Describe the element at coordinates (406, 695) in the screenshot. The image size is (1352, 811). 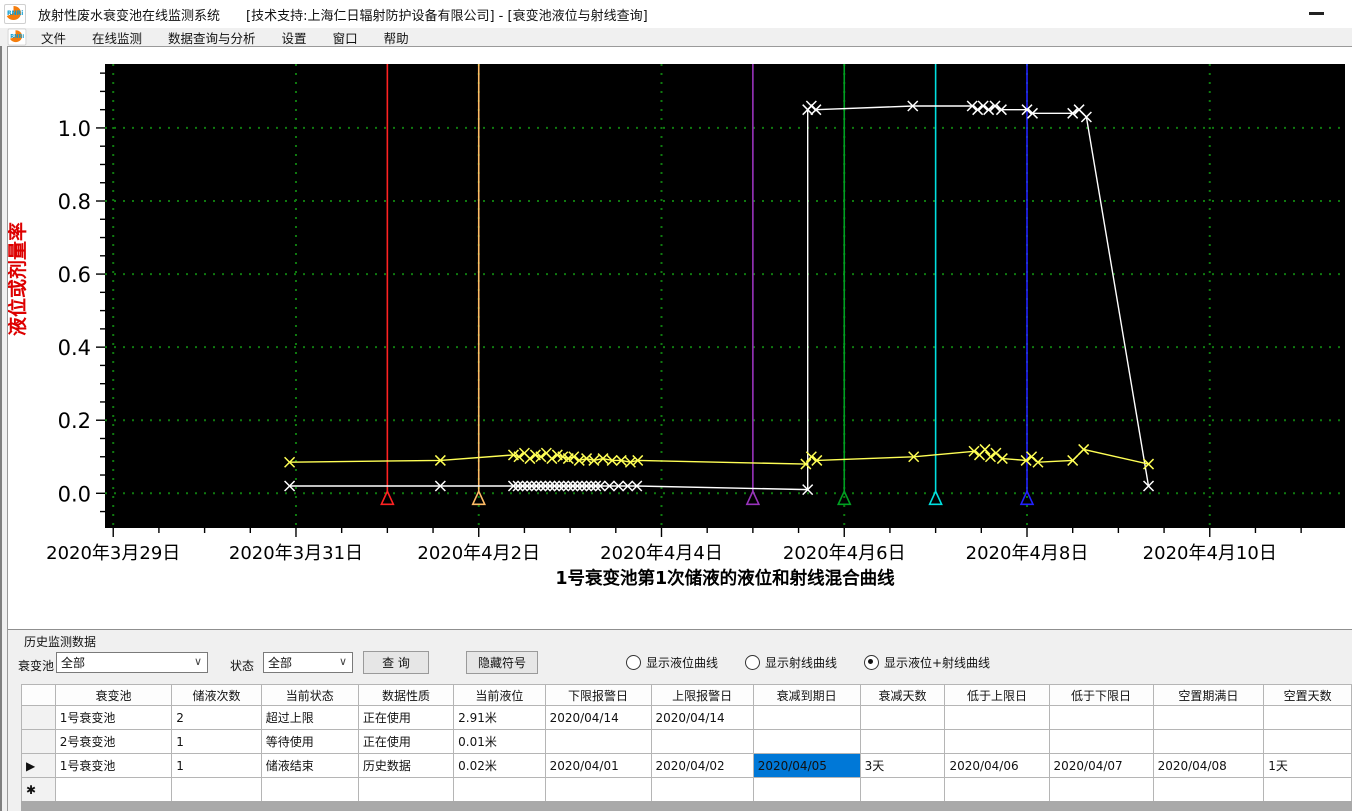
I see `column-header-4: 数据性质` at that location.